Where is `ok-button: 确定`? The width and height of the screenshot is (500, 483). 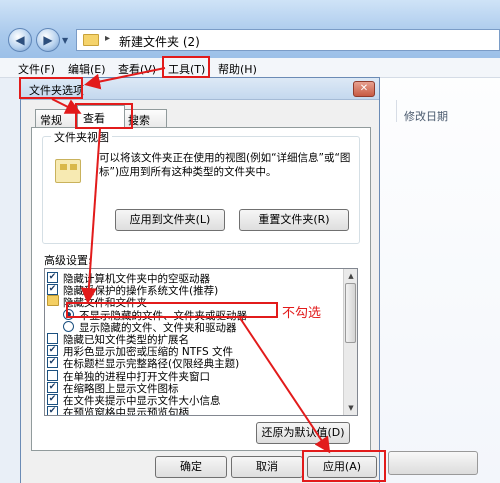
ok-button: 确定 is located at coordinates (191, 467).